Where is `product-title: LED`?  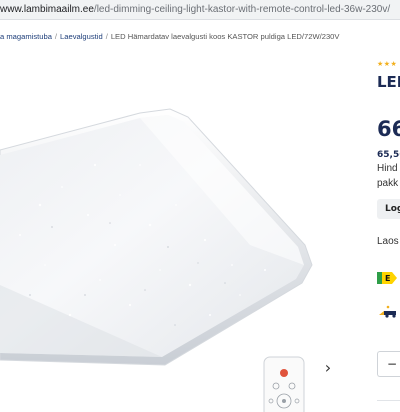
product-title: LED is located at coordinates (388, 82).